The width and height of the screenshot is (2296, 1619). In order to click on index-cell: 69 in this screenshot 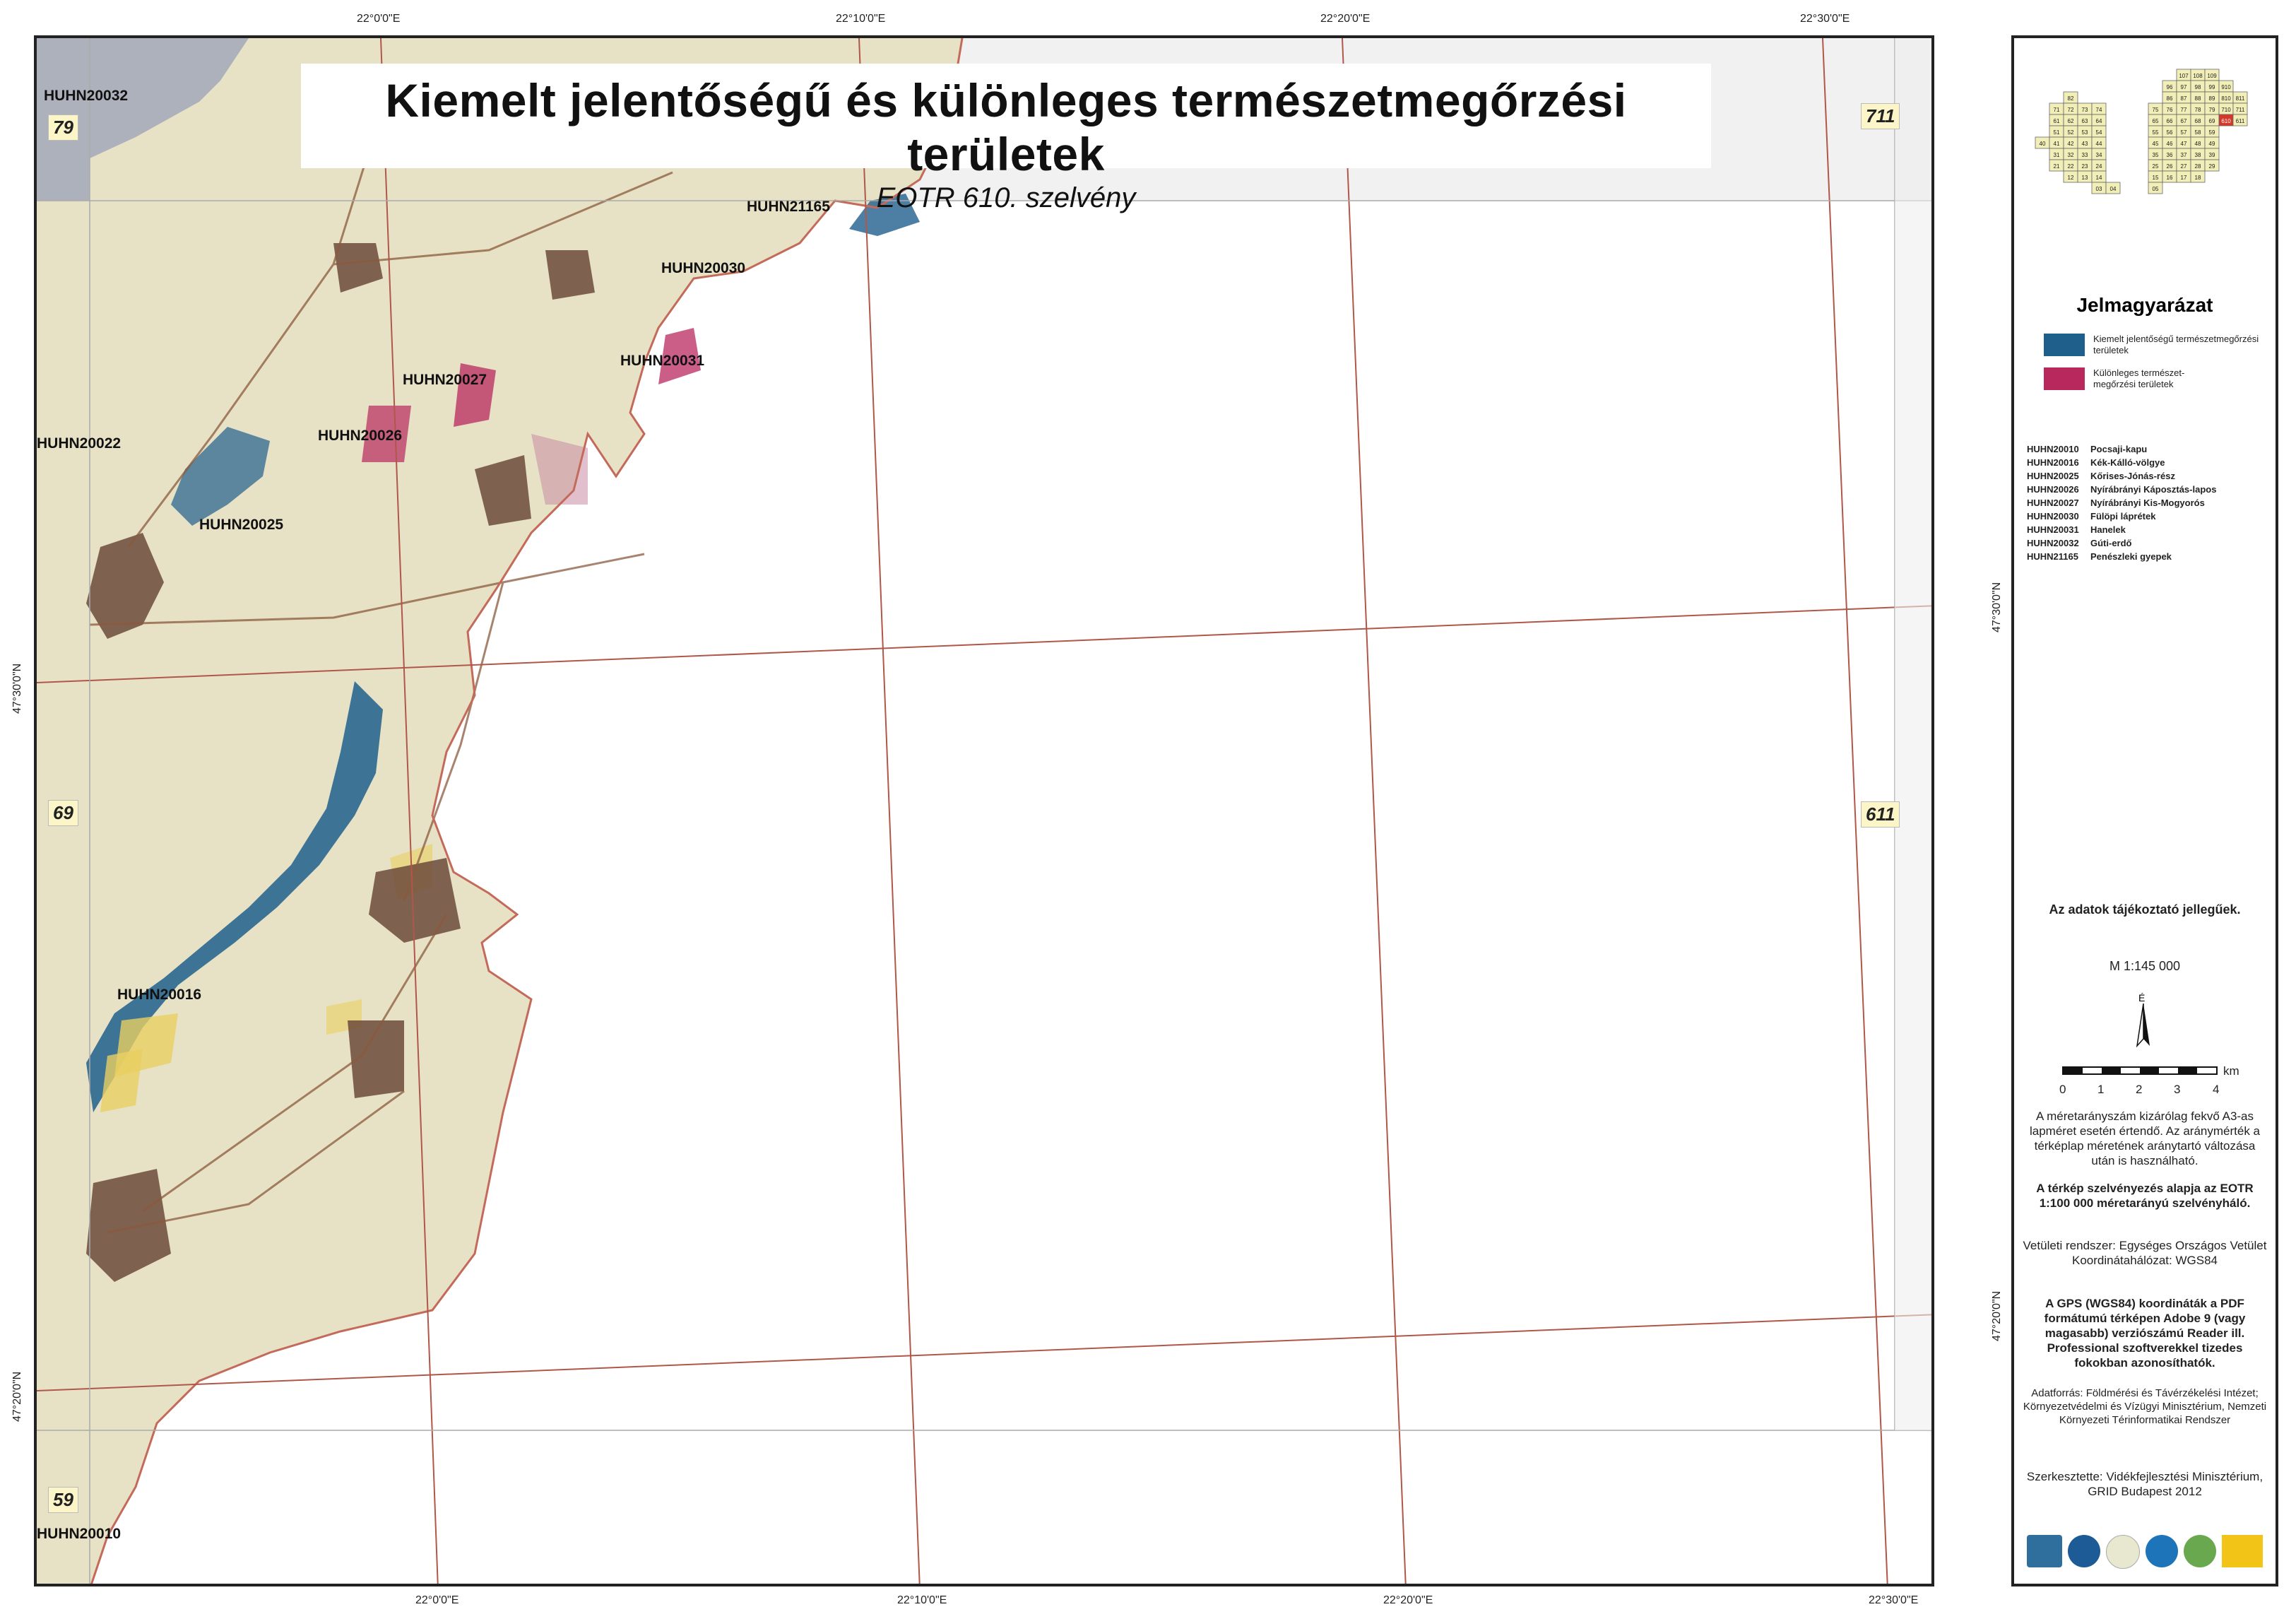, I will do `click(2212, 120)`.